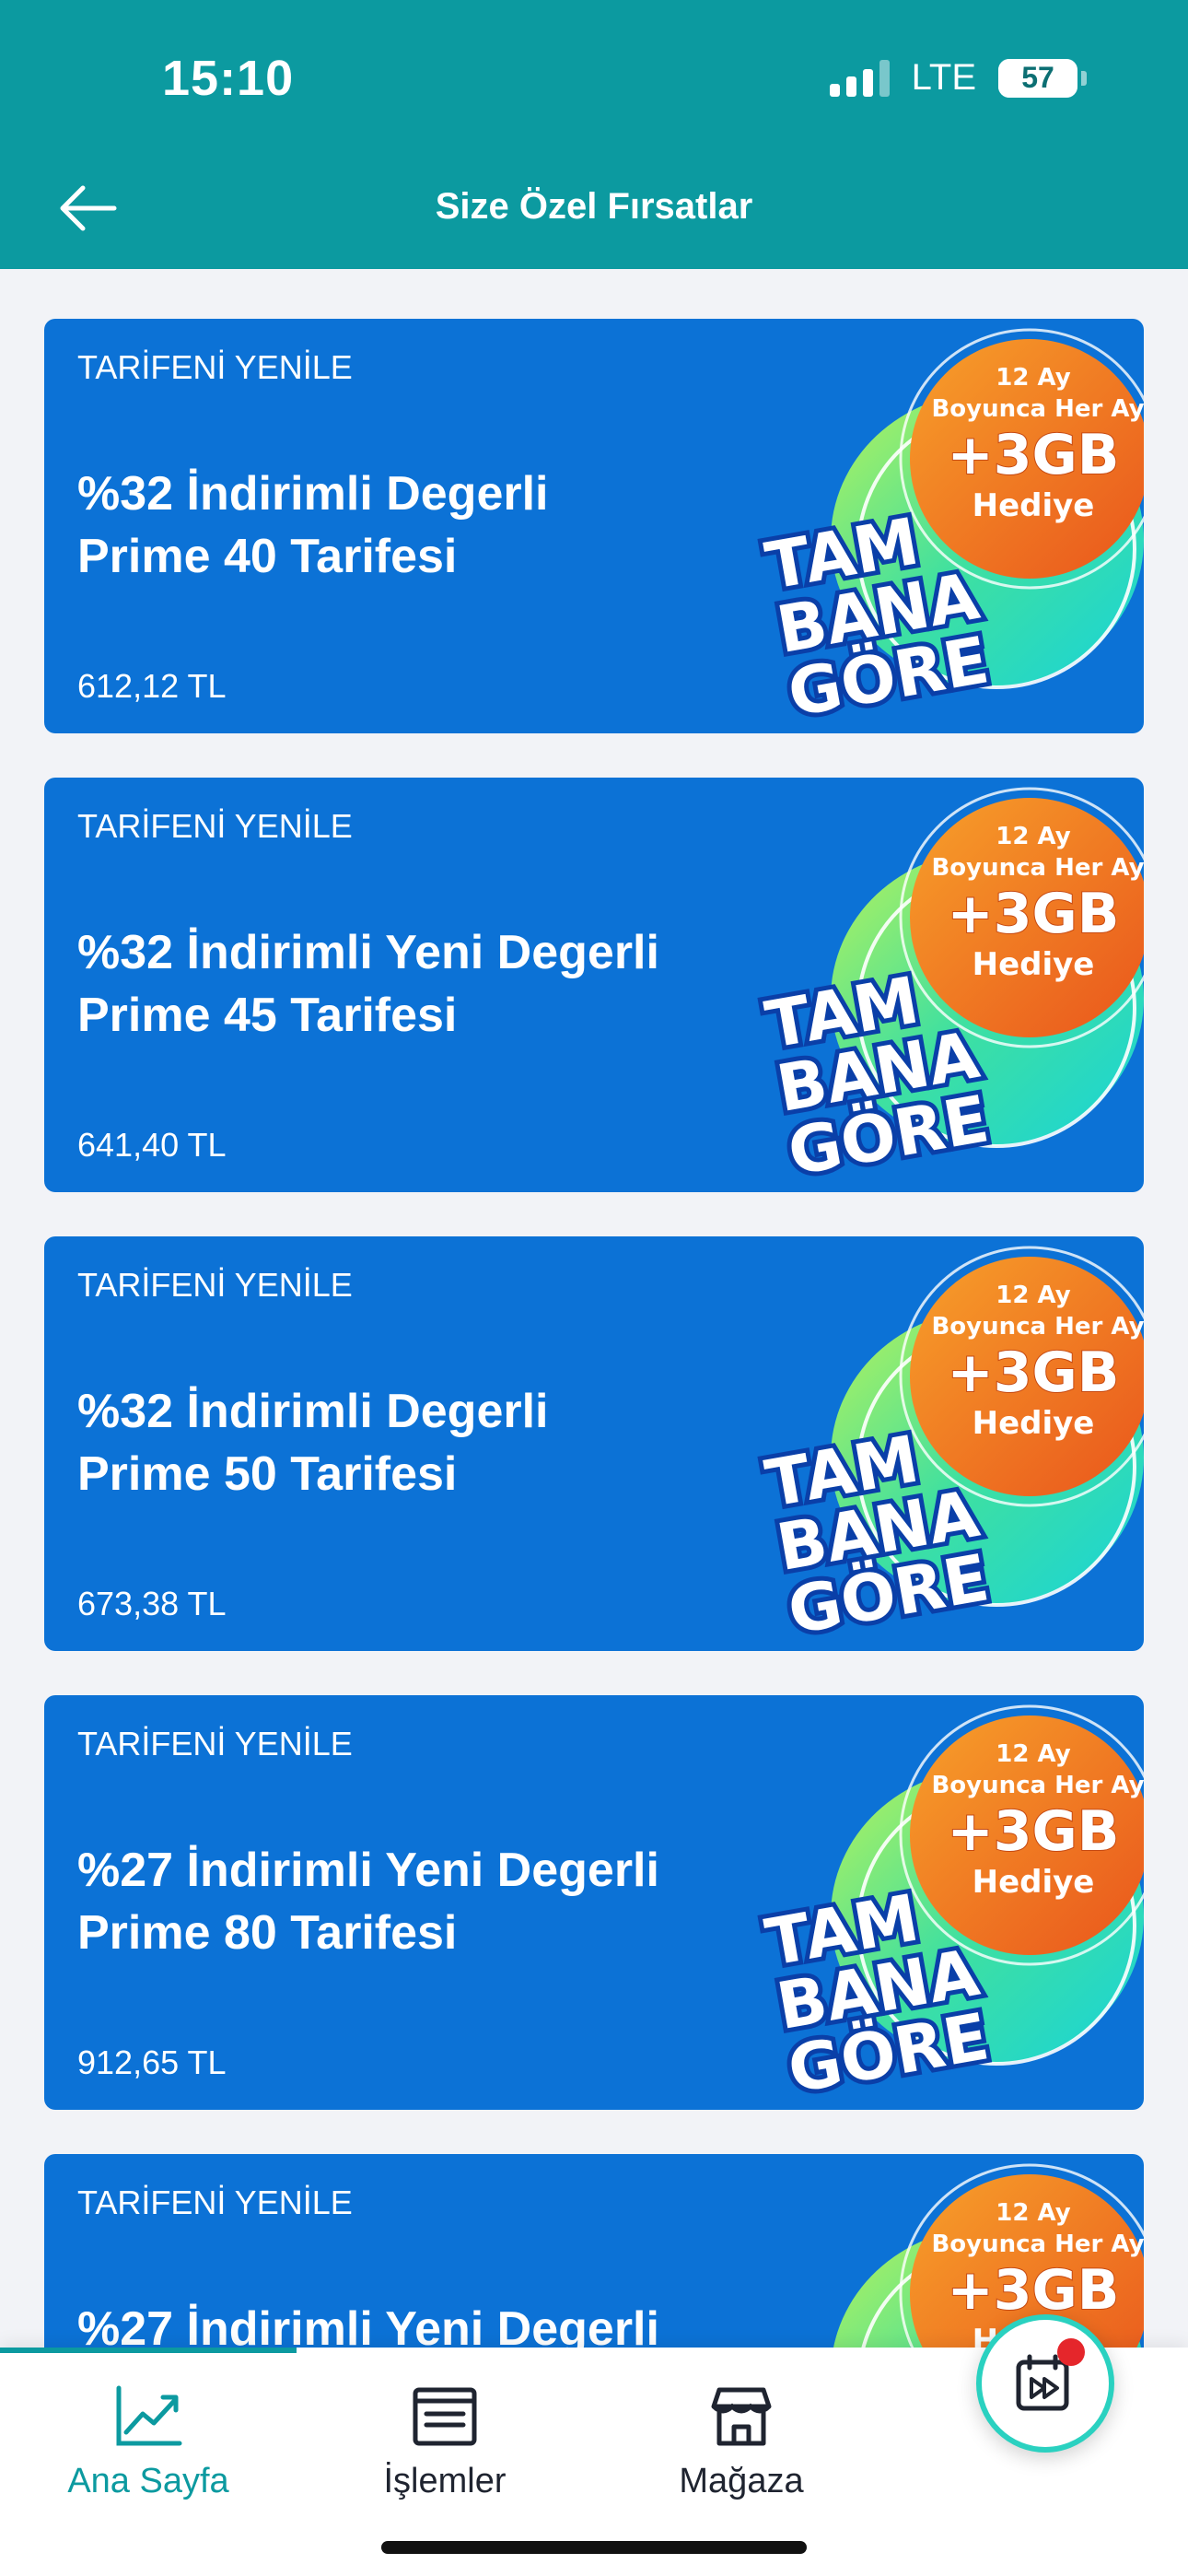  I want to click on page-title: Size Özel Fırsatlar, so click(594, 206).